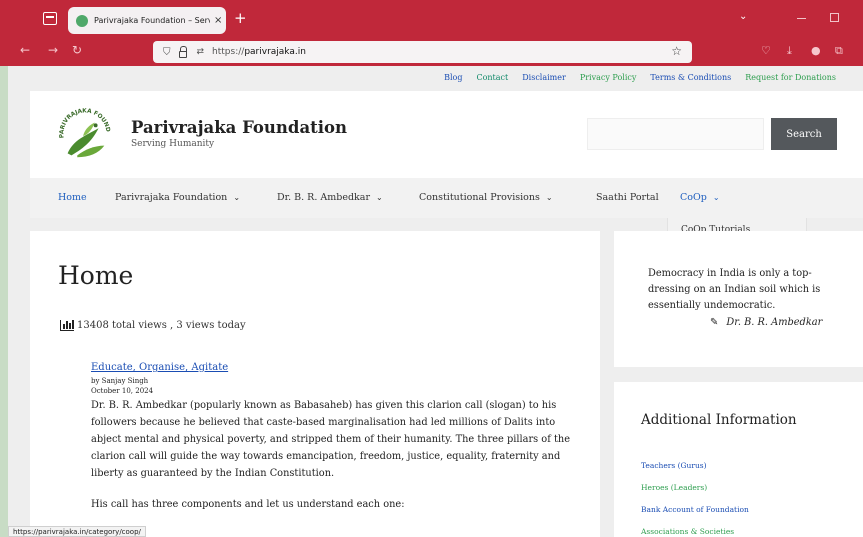 This screenshot has height=537, width=863. What do you see at coordinates (72, 197) in the screenshot?
I see `nav-home: Home` at bounding box center [72, 197].